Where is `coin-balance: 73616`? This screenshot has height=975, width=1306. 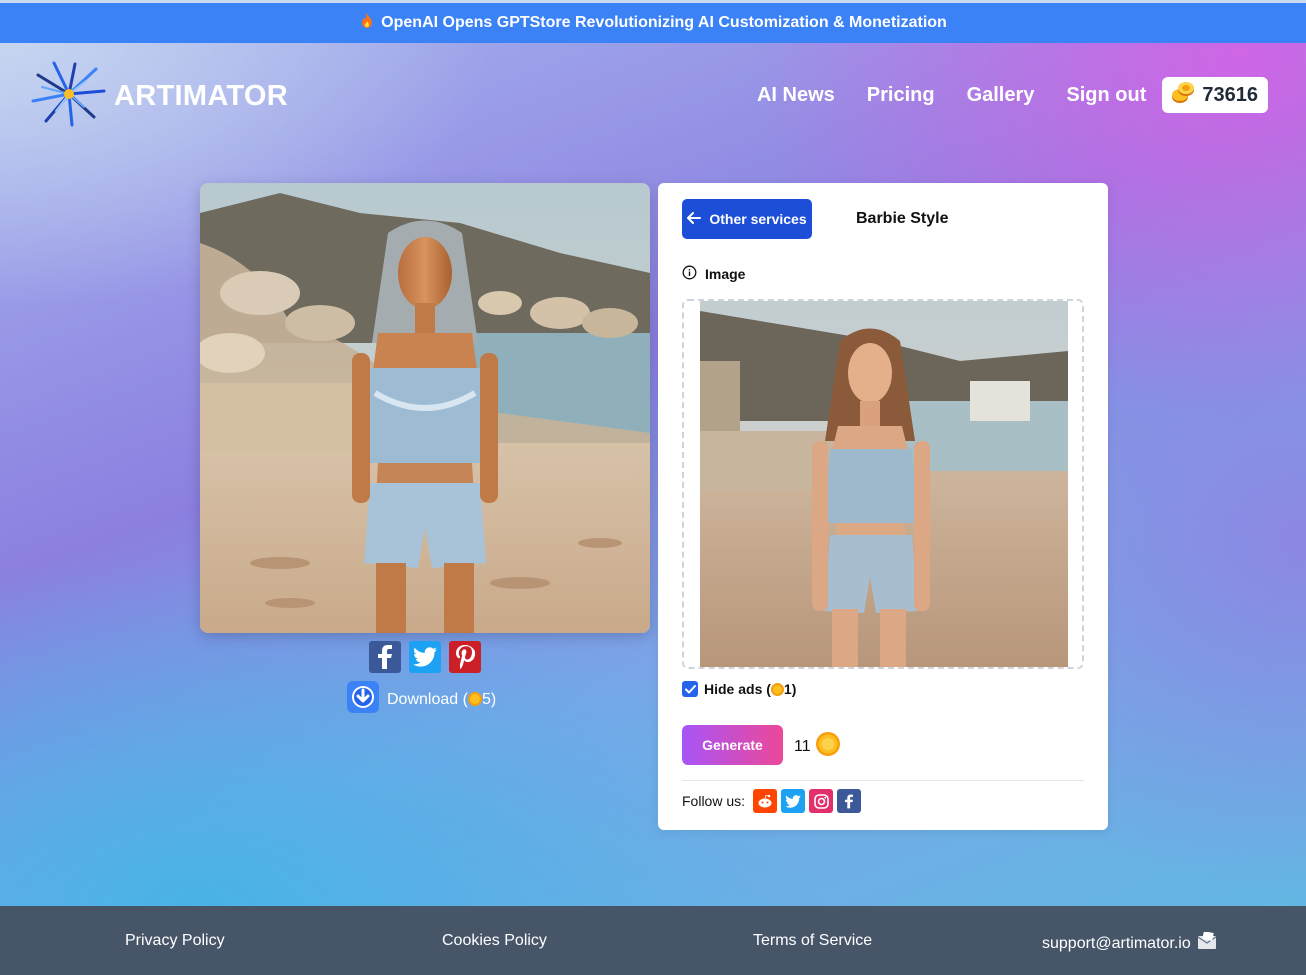
coin-balance: 73616 is located at coordinates (1215, 95).